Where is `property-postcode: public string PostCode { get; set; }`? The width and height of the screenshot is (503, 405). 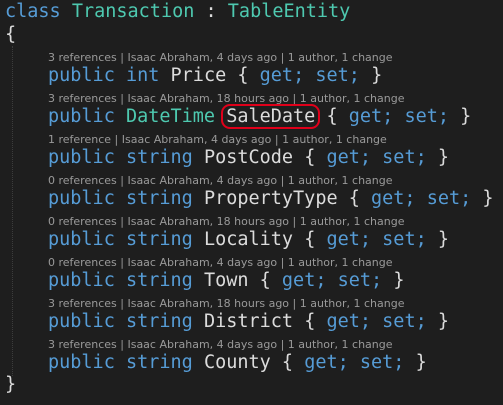
property-postcode: public string PostCode { get; set; } is located at coordinates (248, 158).